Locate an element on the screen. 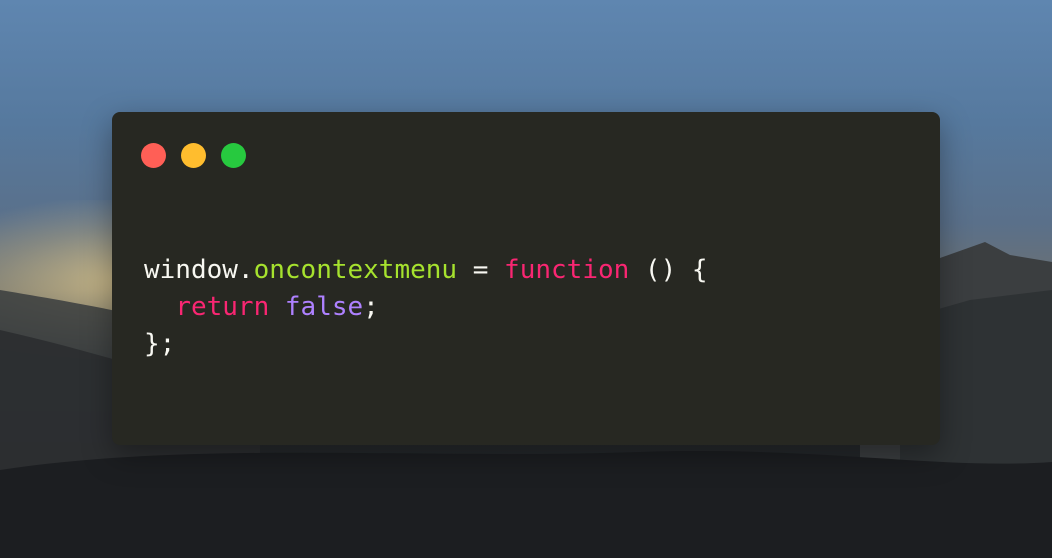  minimize-dot-icon is located at coordinates (193, 155).